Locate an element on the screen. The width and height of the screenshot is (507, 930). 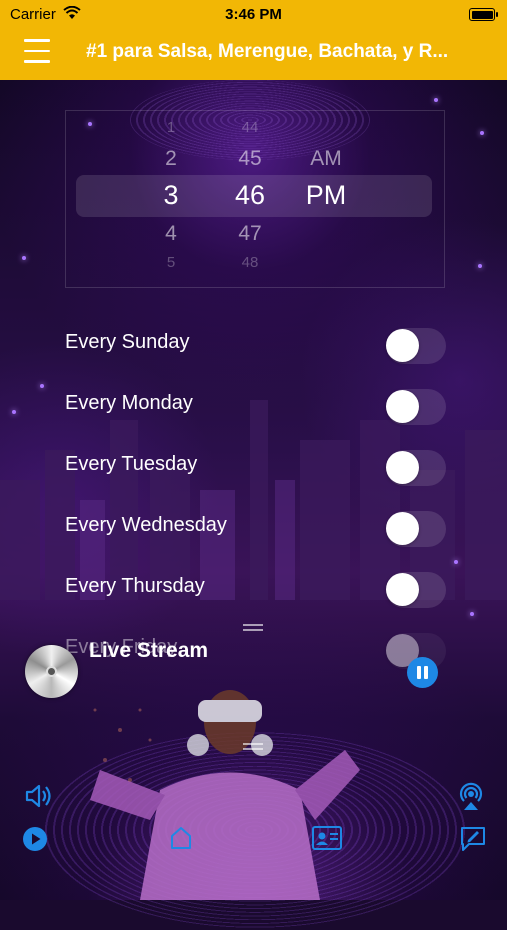
day-label: Every Wednesday is located at coordinates (146, 525).